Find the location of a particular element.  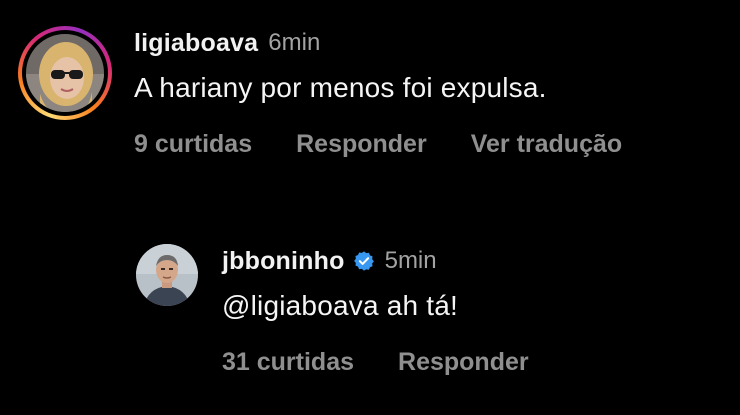

comment-text: A hariany por menos foi expulsa. is located at coordinates (340, 87).